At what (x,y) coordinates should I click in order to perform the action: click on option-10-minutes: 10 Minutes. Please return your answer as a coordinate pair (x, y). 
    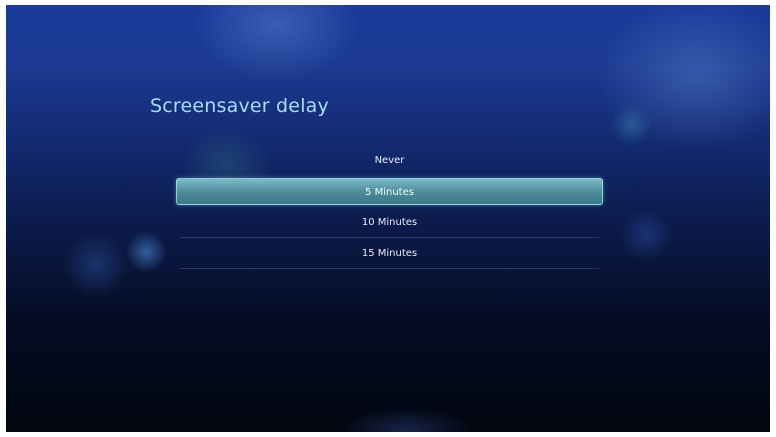
    Looking at the image, I should click on (389, 222).